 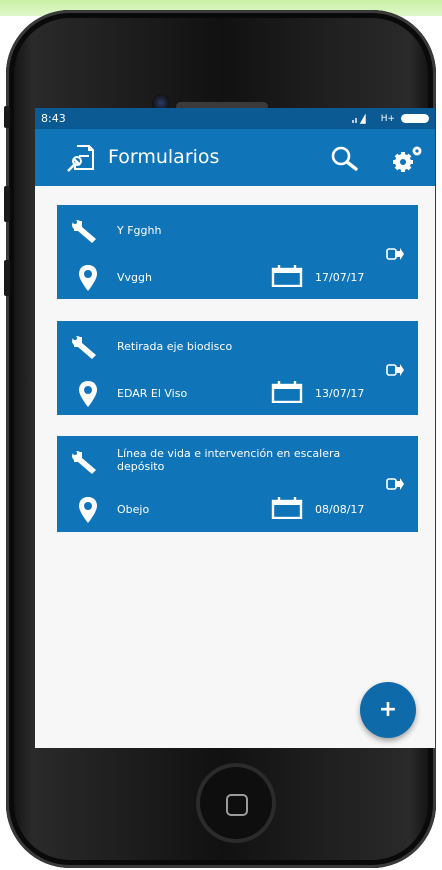 I want to click on signal-icon, so click(x=358, y=118).